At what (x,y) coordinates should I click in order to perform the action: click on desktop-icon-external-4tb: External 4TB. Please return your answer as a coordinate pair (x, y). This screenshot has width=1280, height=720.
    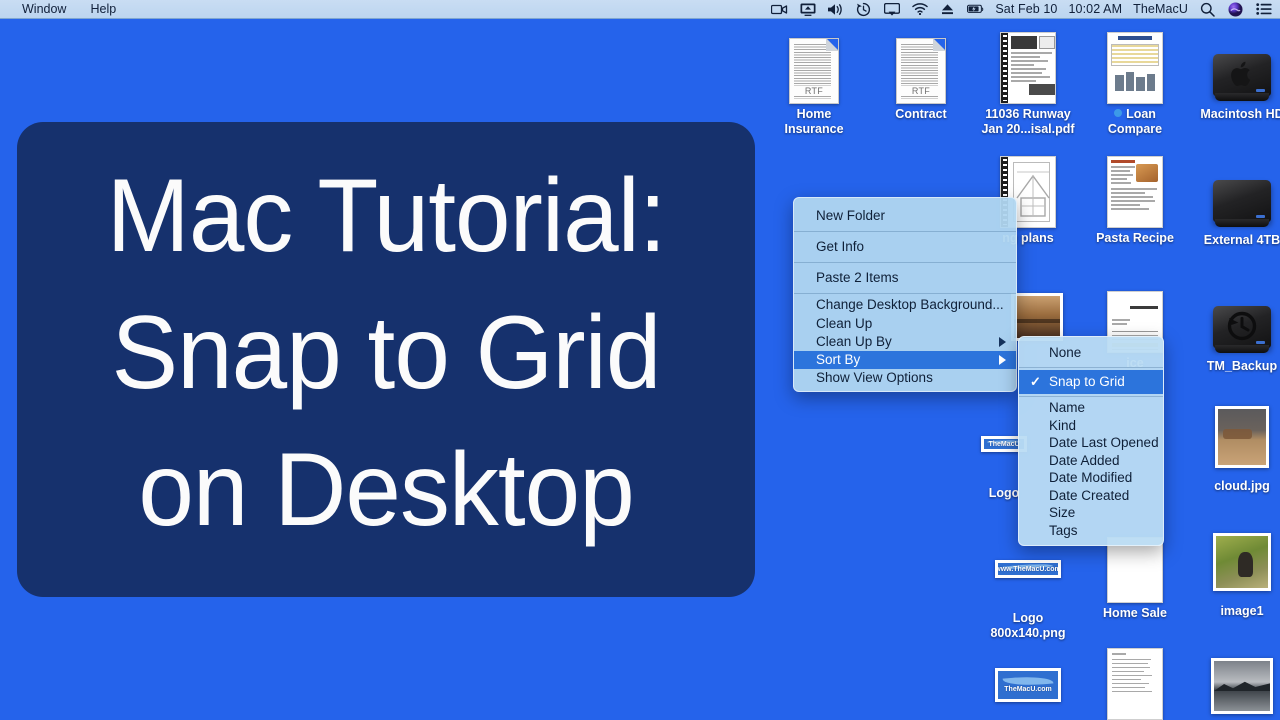
    Looking at the image, I should click on (1235, 200).